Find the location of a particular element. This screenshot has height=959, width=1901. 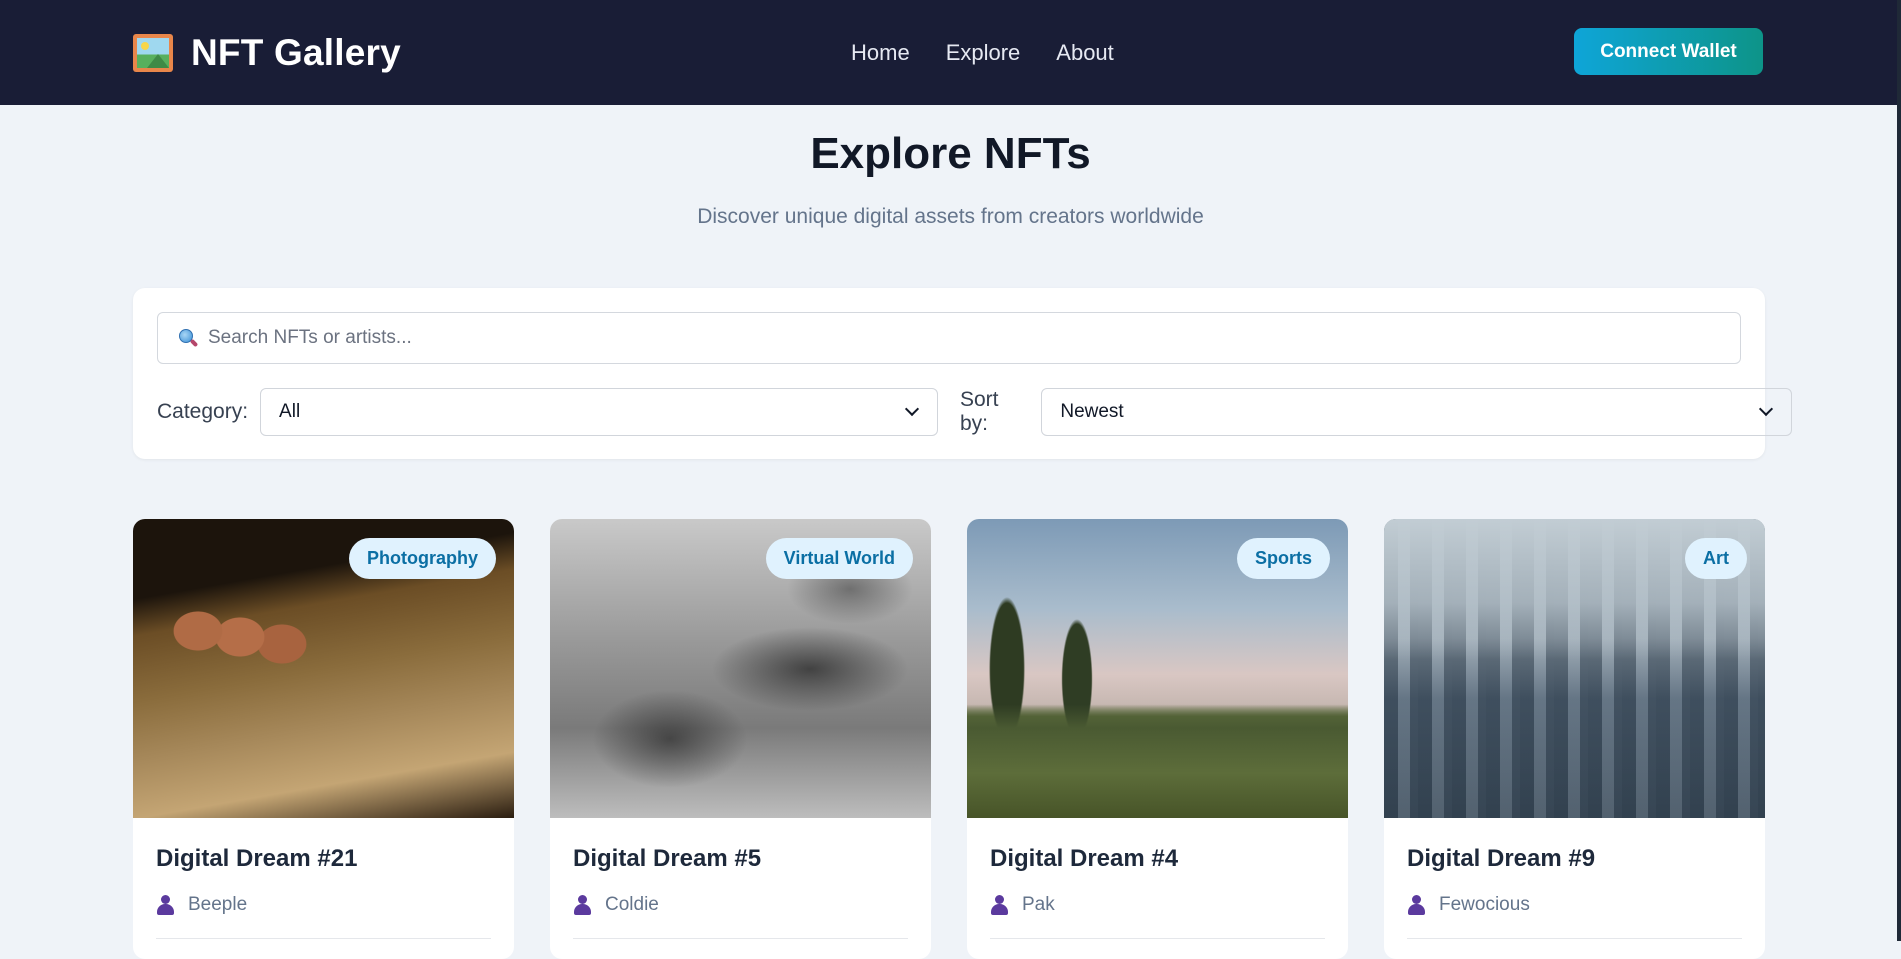

nft-artist: Pak is located at coordinates (1022, 905).